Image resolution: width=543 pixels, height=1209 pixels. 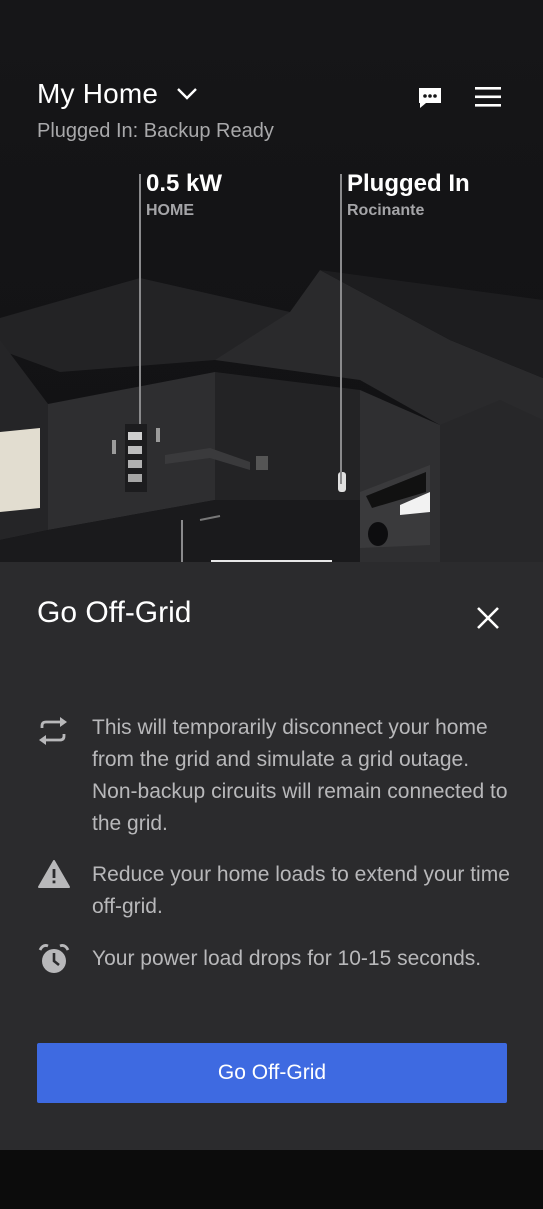 I want to click on home-power-label: HOME, so click(x=170, y=210).